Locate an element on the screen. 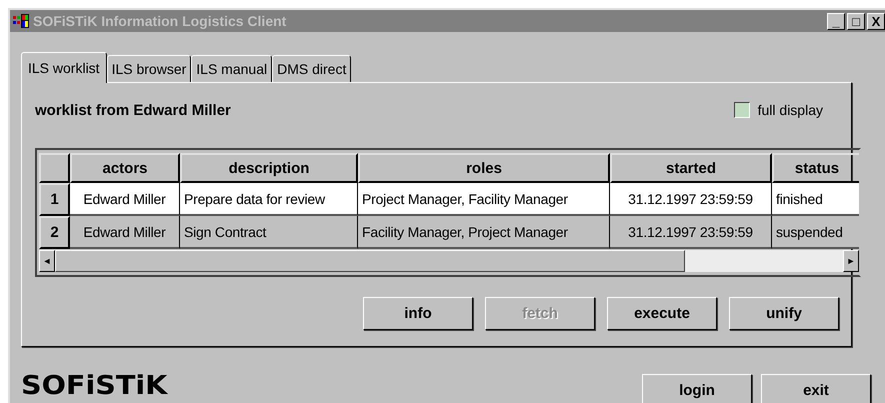  checkbox-label: full display is located at coordinates (790, 110).